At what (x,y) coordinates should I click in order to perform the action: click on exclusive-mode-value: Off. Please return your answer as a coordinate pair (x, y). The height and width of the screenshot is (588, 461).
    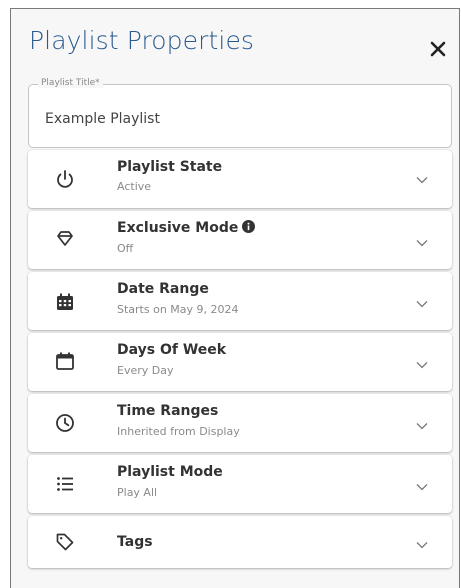
    Looking at the image, I should click on (125, 248).